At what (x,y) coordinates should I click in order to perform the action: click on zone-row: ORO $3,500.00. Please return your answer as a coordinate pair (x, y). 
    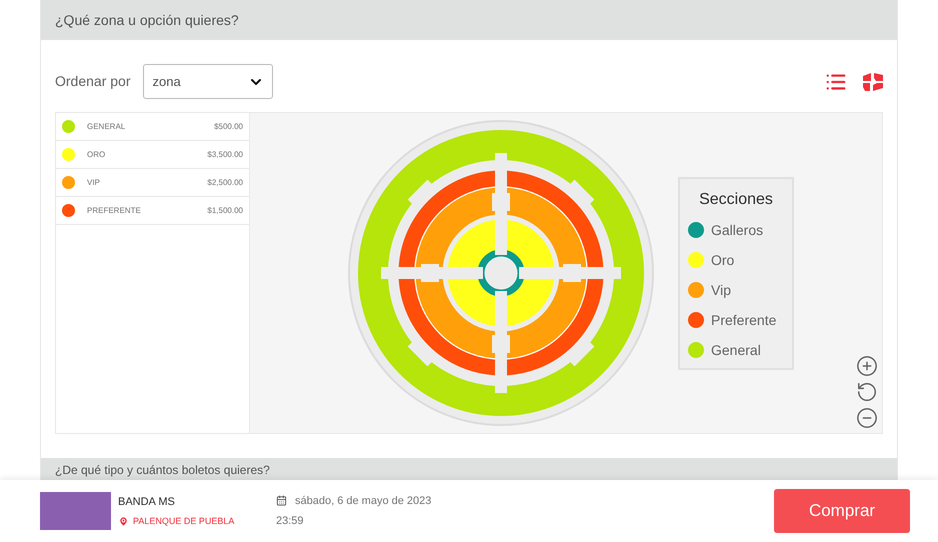
    Looking at the image, I should click on (152, 155).